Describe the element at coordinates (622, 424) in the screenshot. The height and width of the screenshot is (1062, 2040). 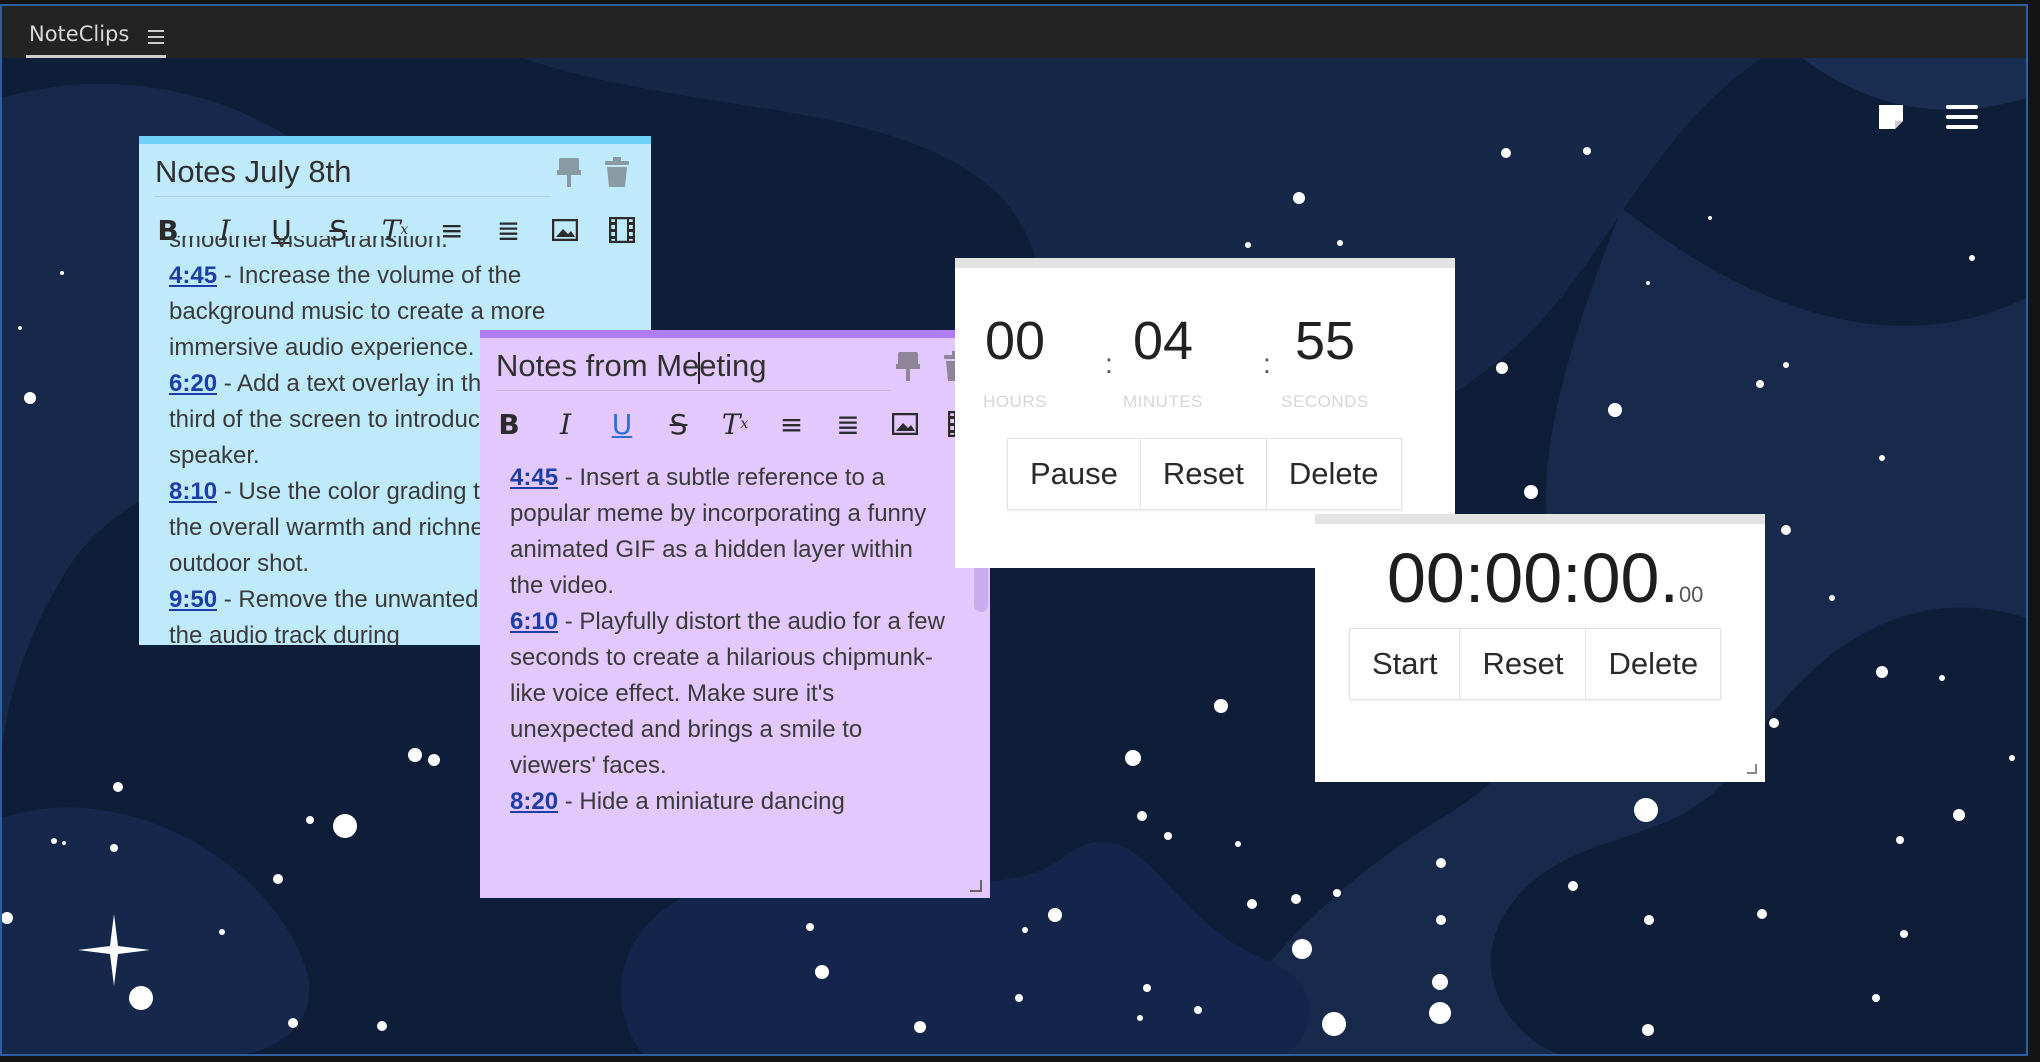
I see `underline-icon: U` at that location.